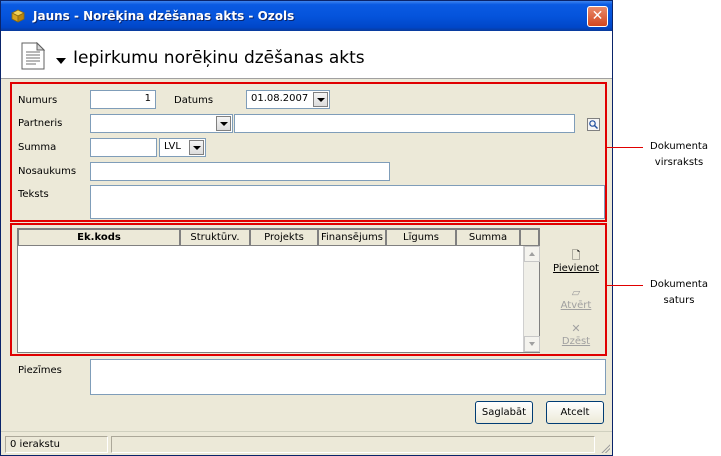  Describe the element at coordinates (532, 254) in the screenshot. I see `scroll-up-icon` at that location.